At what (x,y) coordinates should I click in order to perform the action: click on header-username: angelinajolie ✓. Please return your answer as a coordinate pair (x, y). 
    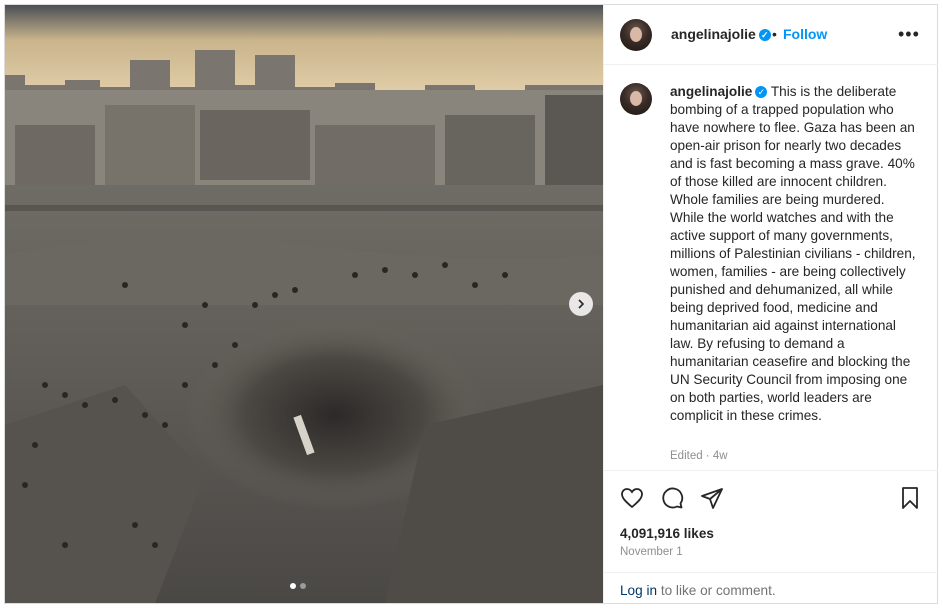
    Looking at the image, I should click on (721, 34).